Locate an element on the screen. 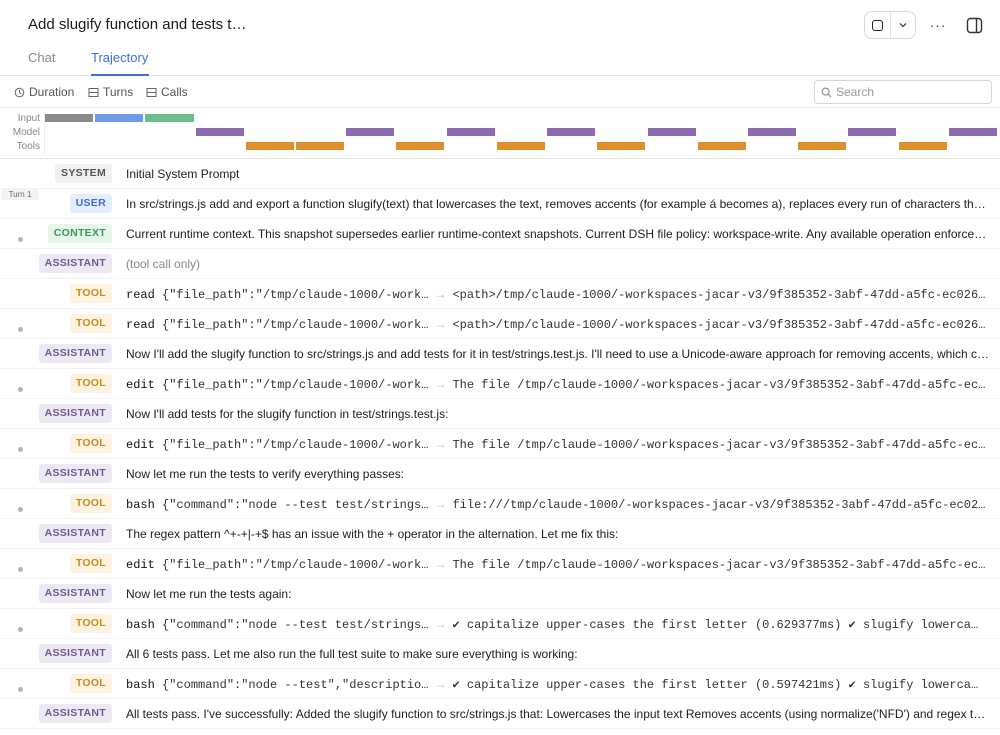 The image size is (1000, 735). tool-name: read is located at coordinates (140, 325).